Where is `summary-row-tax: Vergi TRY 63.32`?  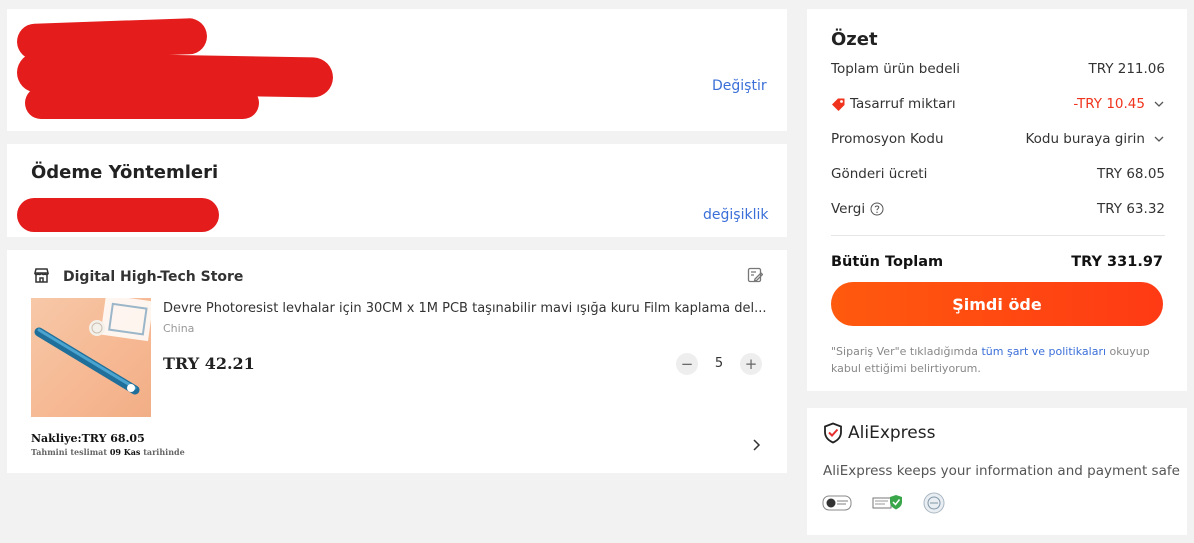 summary-row-tax: Vergi TRY 63.32 is located at coordinates (998, 211).